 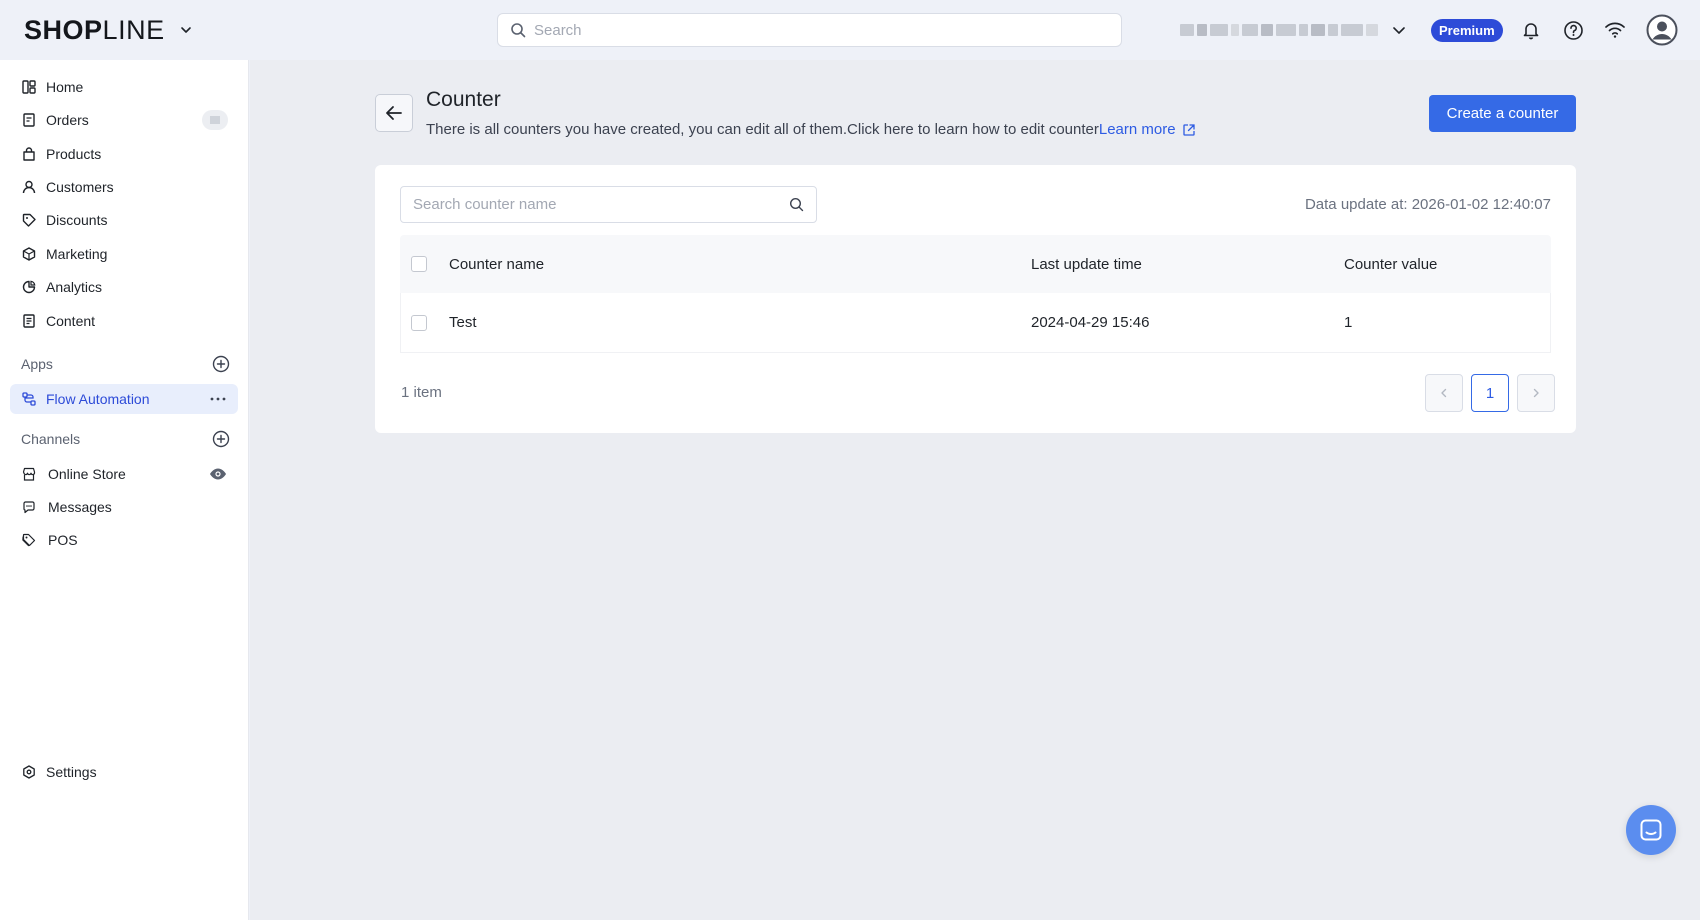 I want to click on row-checkbox, so click(x=419, y=322).